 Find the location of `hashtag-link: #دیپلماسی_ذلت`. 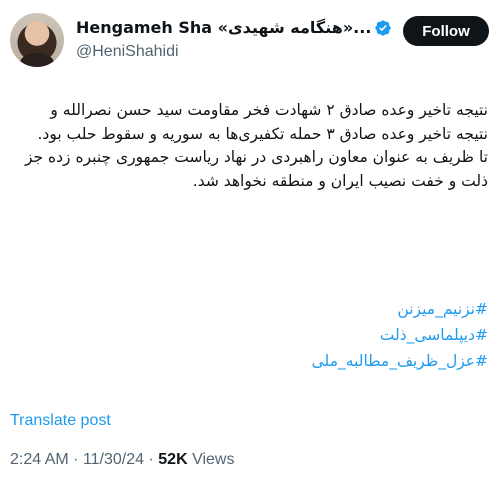

hashtag-link: #دیپلماسی_ذلت is located at coordinates (249, 335).